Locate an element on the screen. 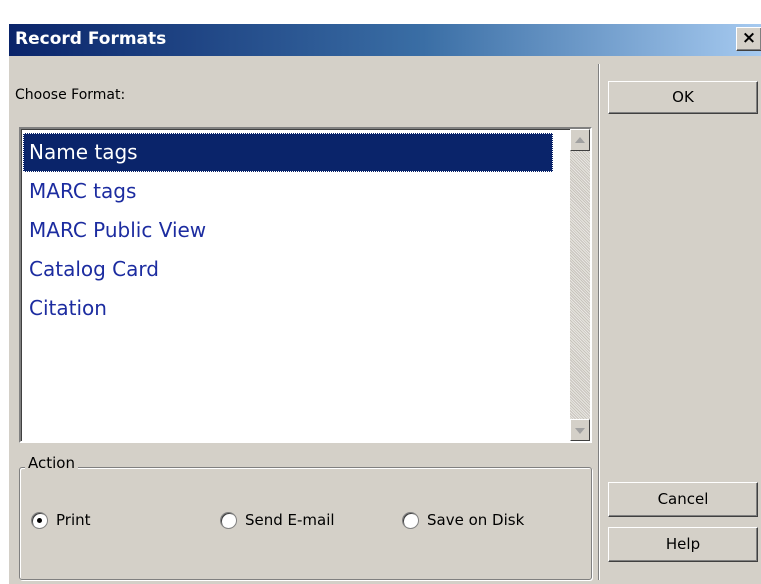 The image size is (761, 584). list-item-name-tags: Name tags is located at coordinates (288, 152).